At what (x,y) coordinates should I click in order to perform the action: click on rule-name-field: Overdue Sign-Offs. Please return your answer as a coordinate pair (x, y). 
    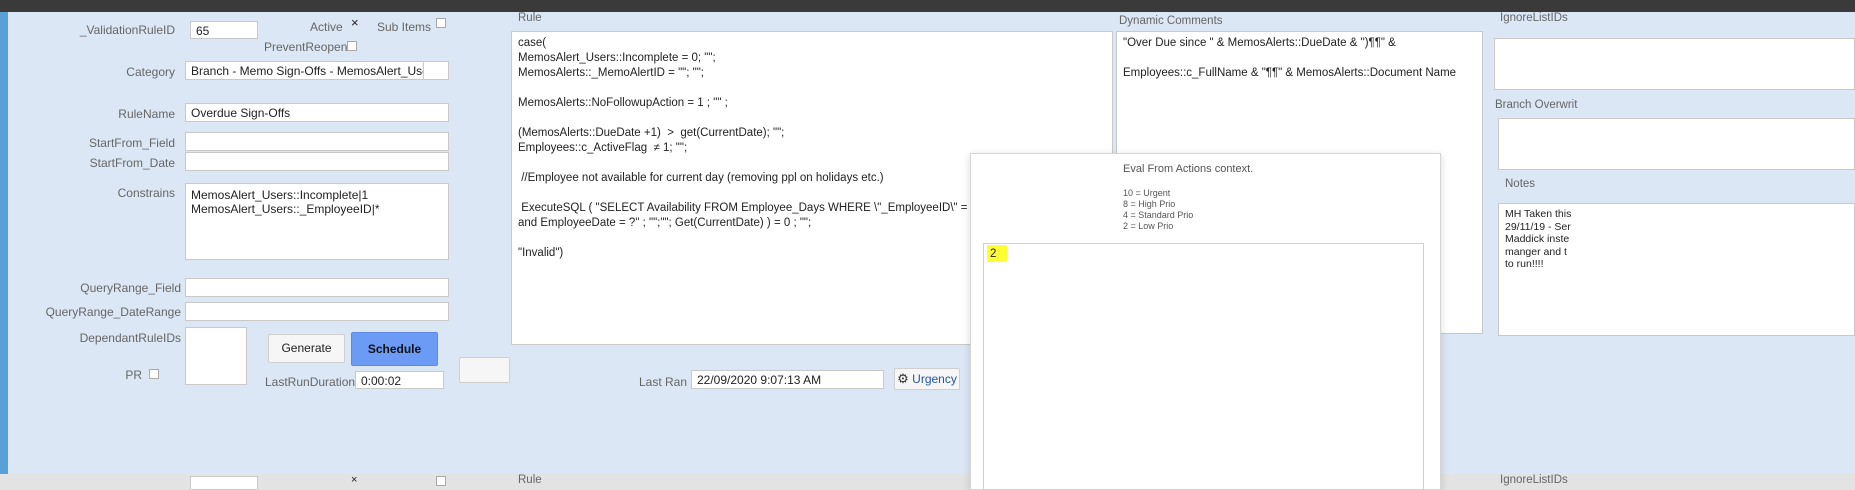
    Looking at the image, I should click on (317, 112).